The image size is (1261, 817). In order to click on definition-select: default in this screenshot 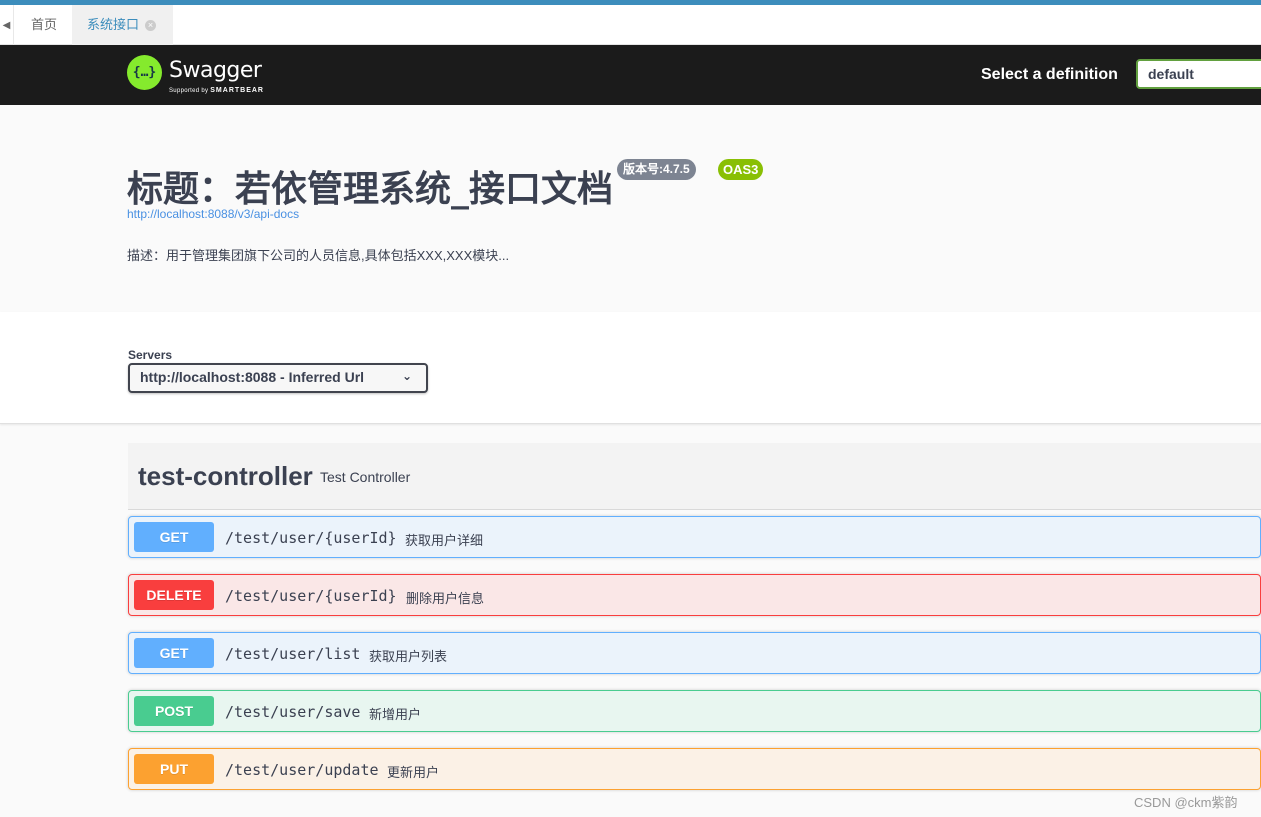, I will do `click(1198, 74)`.